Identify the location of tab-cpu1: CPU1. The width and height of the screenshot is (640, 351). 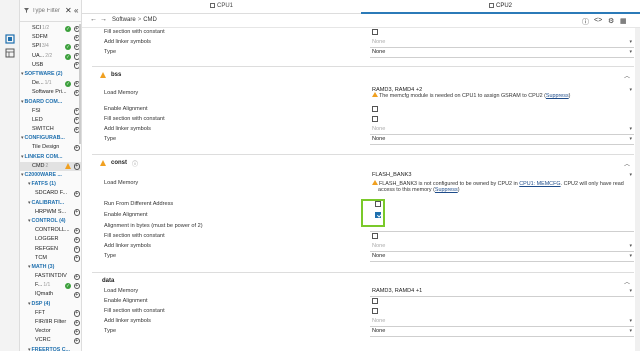
(221, 7).